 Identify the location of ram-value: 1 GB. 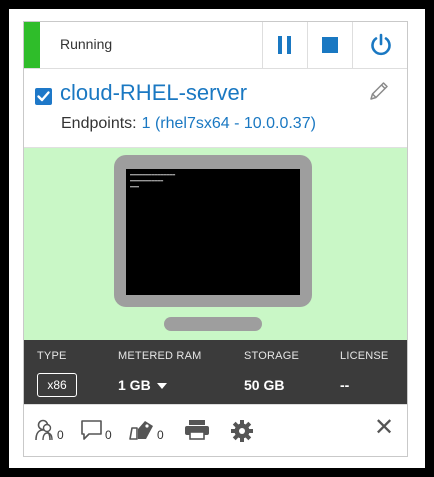
(134, 385).